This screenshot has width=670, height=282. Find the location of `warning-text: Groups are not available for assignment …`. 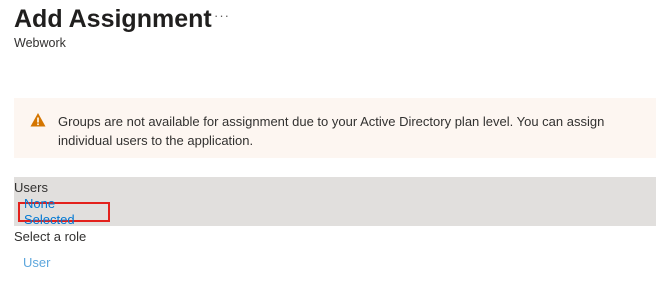

warning-text: Groups are not available for assignment … is located at coordinates (331, 131).